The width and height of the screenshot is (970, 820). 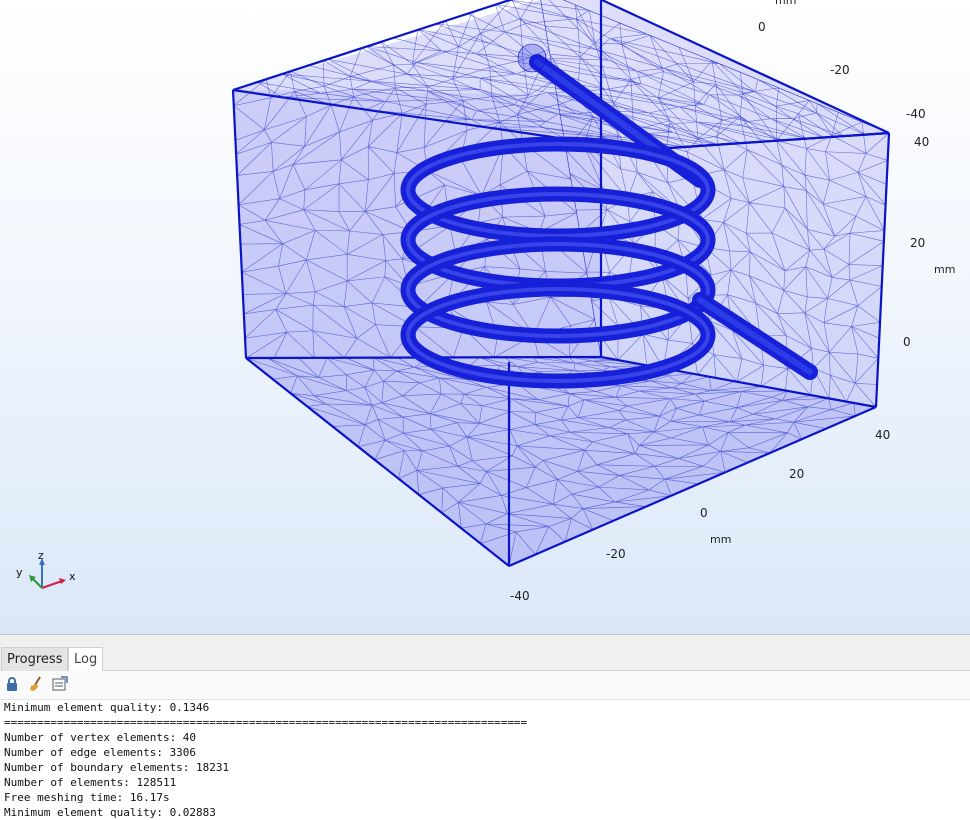 I want to click on right-axis-tick: 0, so click(x=907, y=342).